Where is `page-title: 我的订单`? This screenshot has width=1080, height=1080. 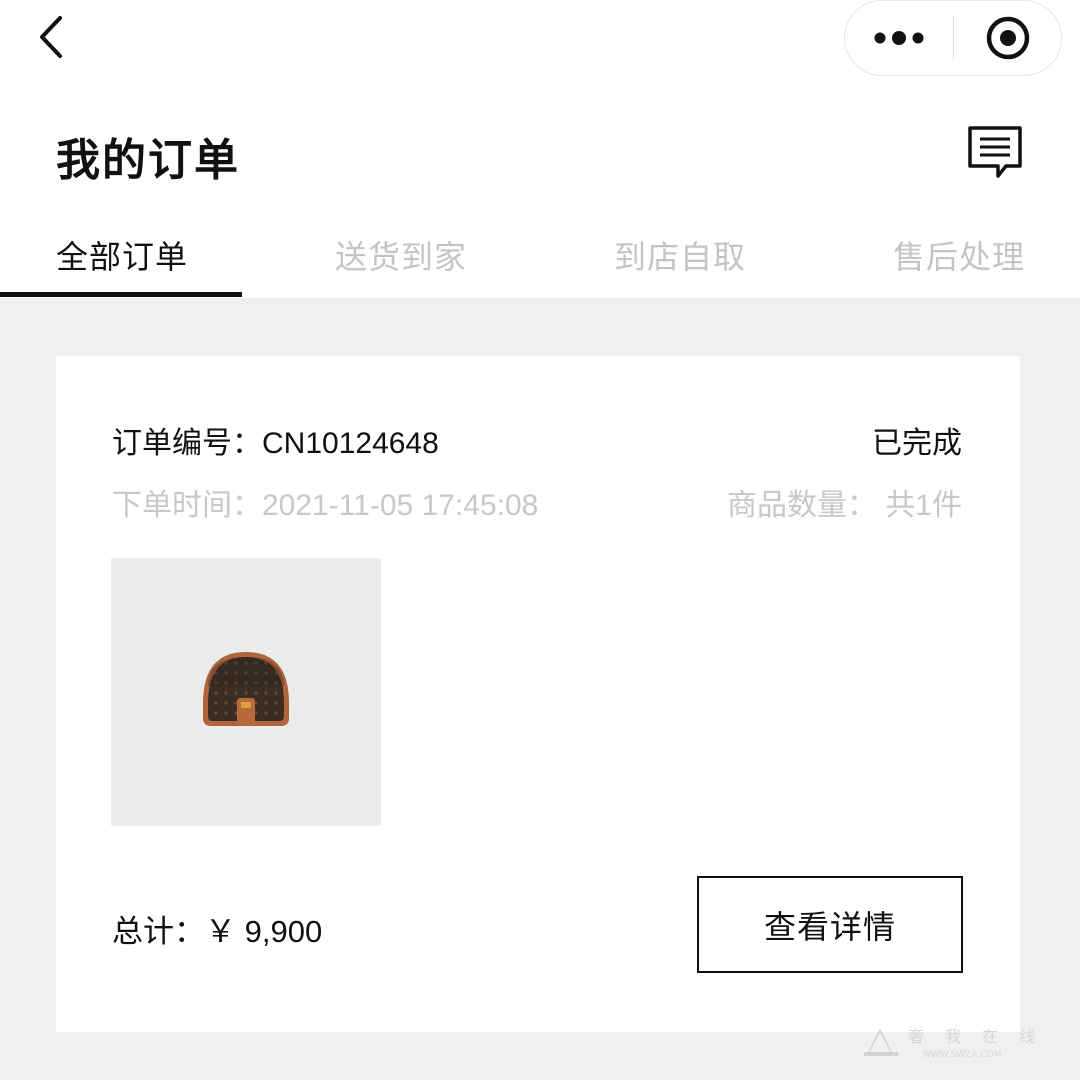
page-title: 我的订单 is located at coordinates (148, 160).